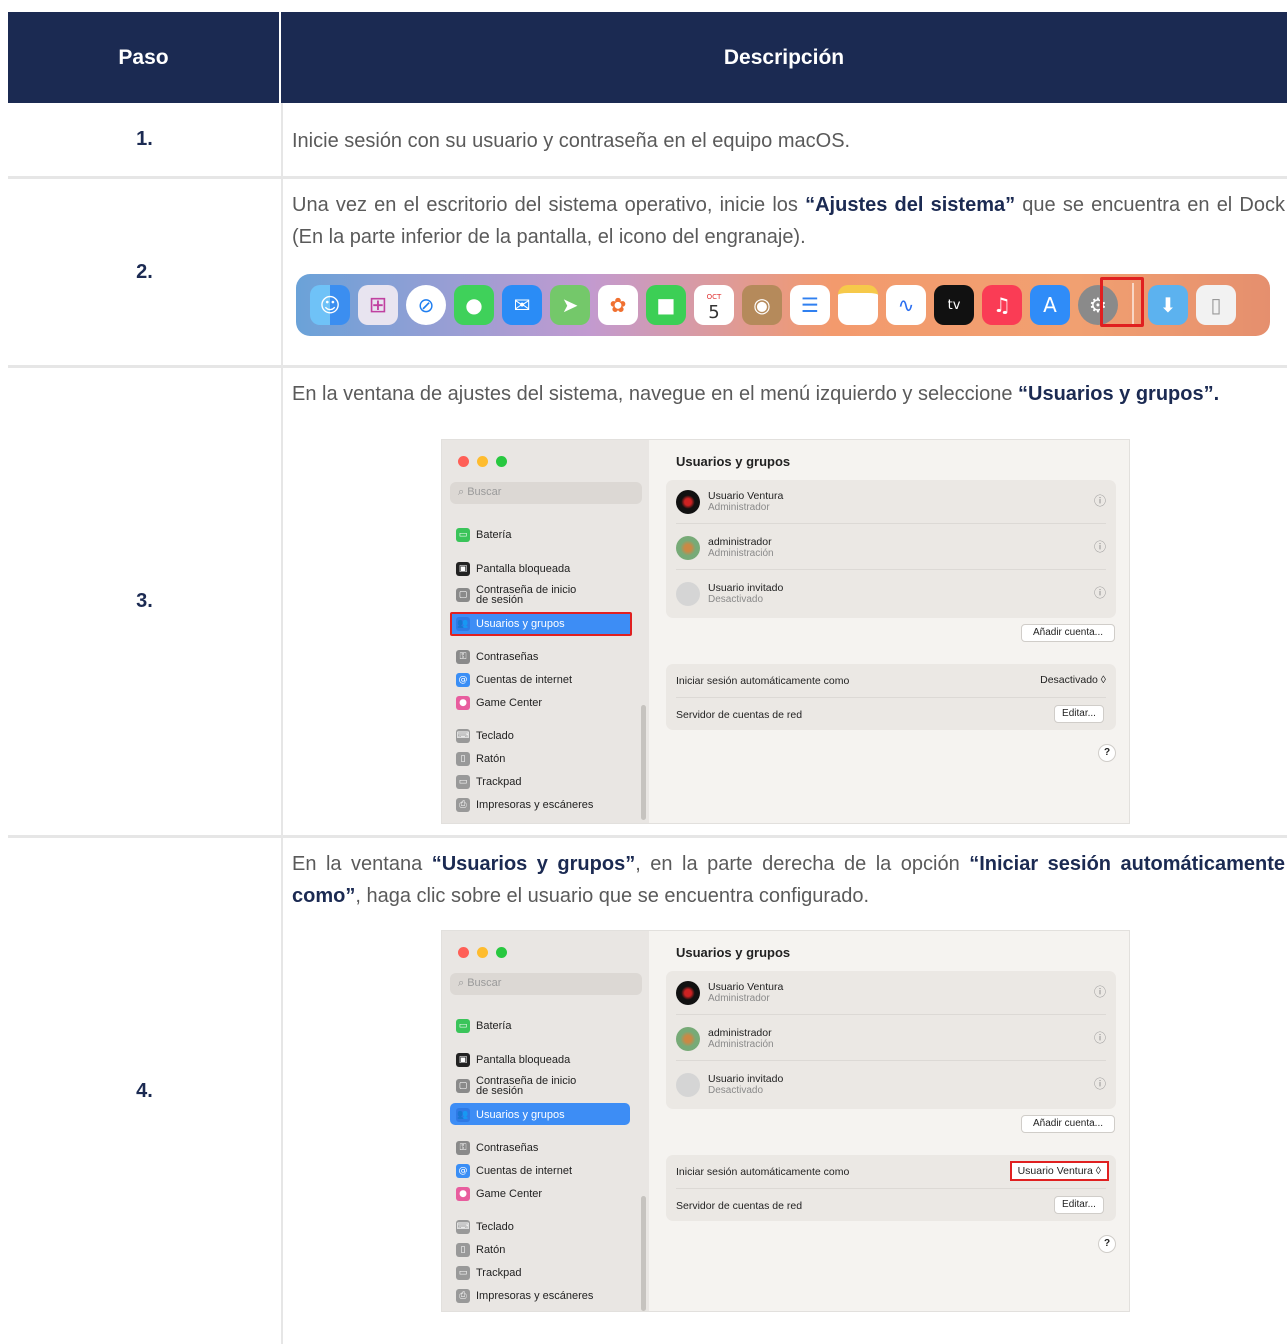 The height and width of the screenshot is (1344, 1287). What do you see at coordinates (1216, 305) in the screenshot?
I see `trash-icon: ▯` at bounding box center [1216, 305].